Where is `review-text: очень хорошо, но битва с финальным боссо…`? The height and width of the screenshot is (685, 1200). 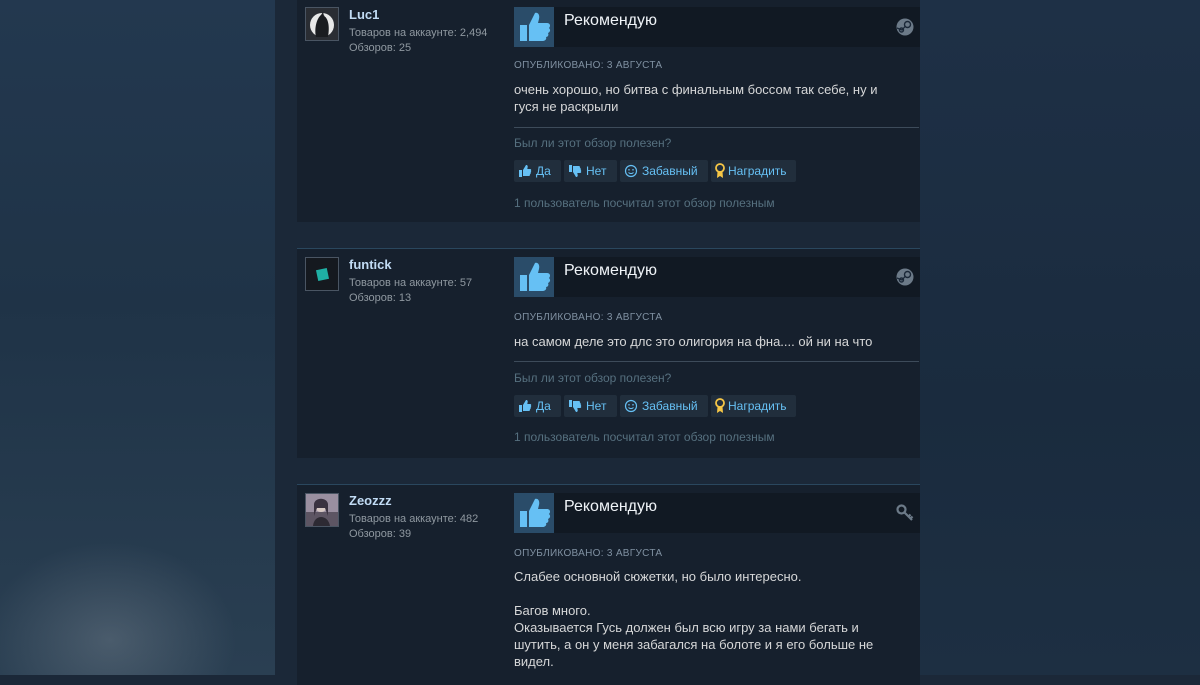 review-text: очень хорошо, но битва с финальным боссо… is located at coordinates (709, 98).